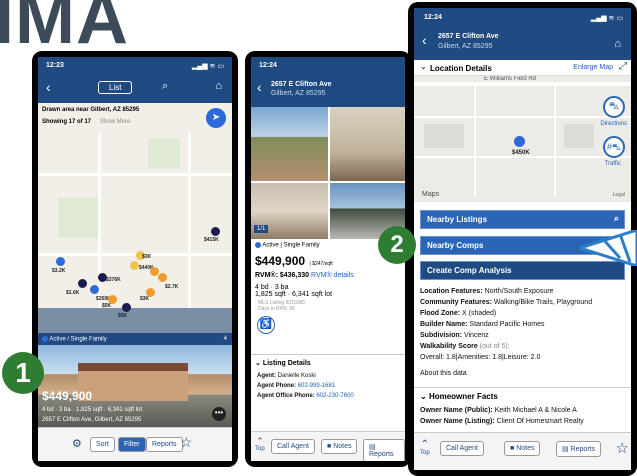 This screenshot has width=637, height=476. Describe the element at coordinates (522, 373) in the screenshot. I see `about-data-link: About this data` at that location.